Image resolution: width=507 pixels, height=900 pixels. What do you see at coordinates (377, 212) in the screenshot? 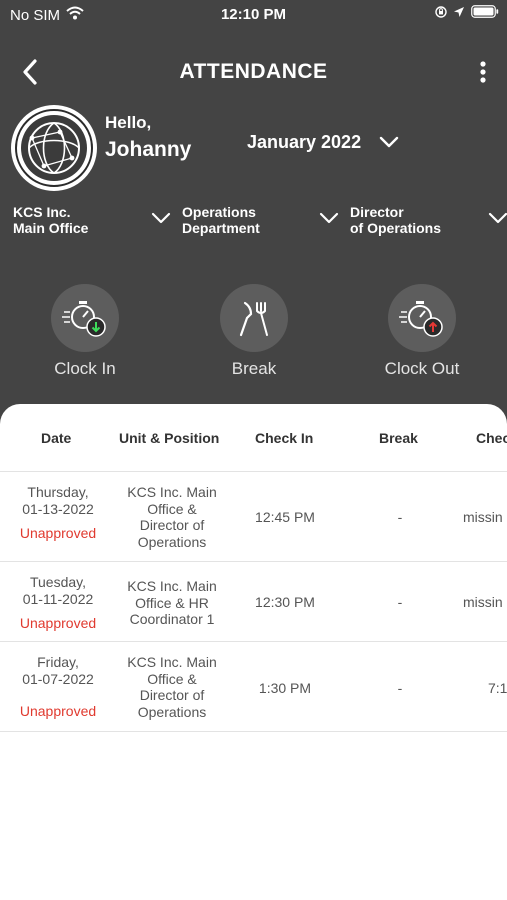
I see `position-dropdown-line1: Director` at bounding box center [377, 212].